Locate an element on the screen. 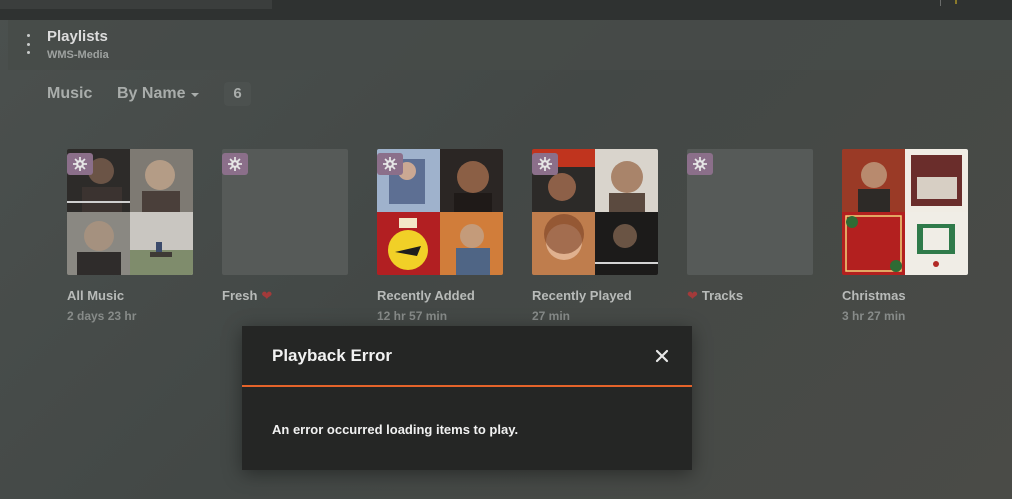 The image size is (1012, 499). playlist-duration: 3 hr 27 min is located at coordinates (874, 316).